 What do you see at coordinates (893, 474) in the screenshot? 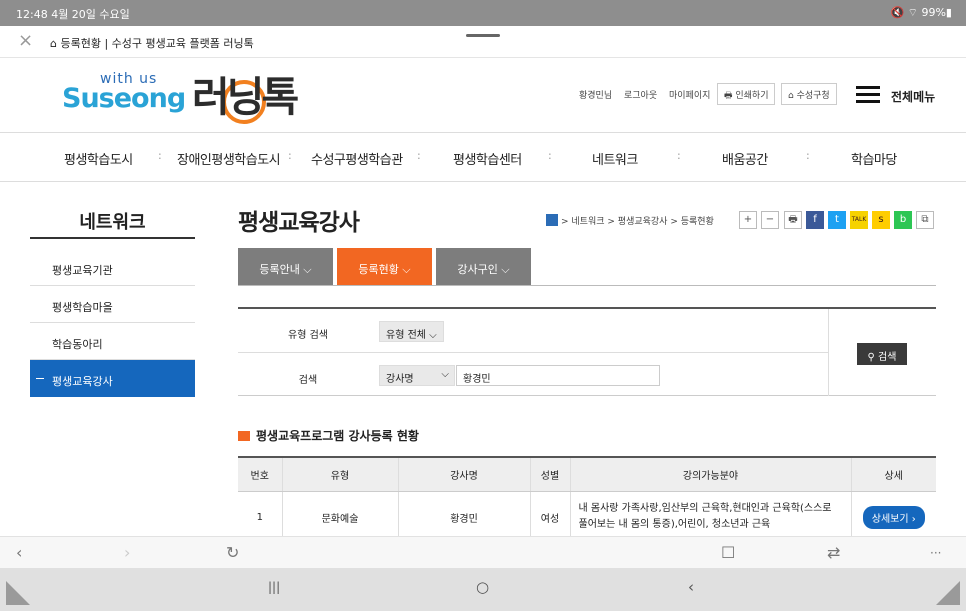
I see `col-header-detail: 상세` at bounding box center [893, 474].